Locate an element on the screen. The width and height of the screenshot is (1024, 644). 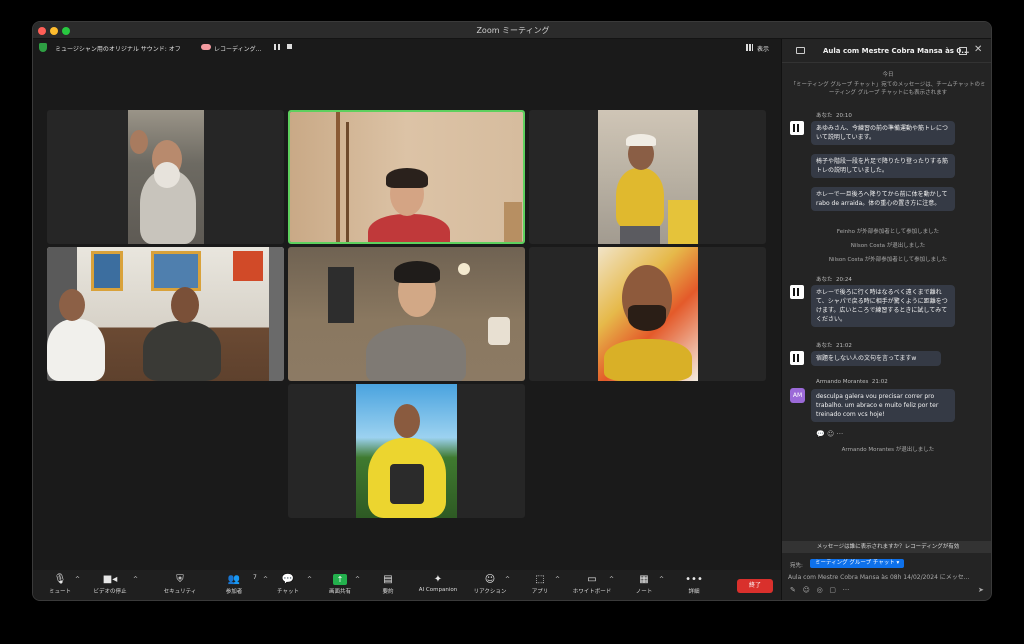
composer-toolbar: ✎ ☺ ◎ ▢ ··· is located at coordinates (888, 591).